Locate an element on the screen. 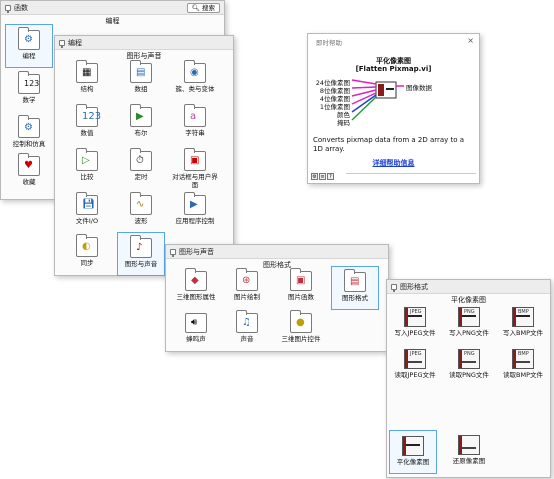 The image size is (554, 479). item-label: 图片函数 is located at coordinates (301, 297).